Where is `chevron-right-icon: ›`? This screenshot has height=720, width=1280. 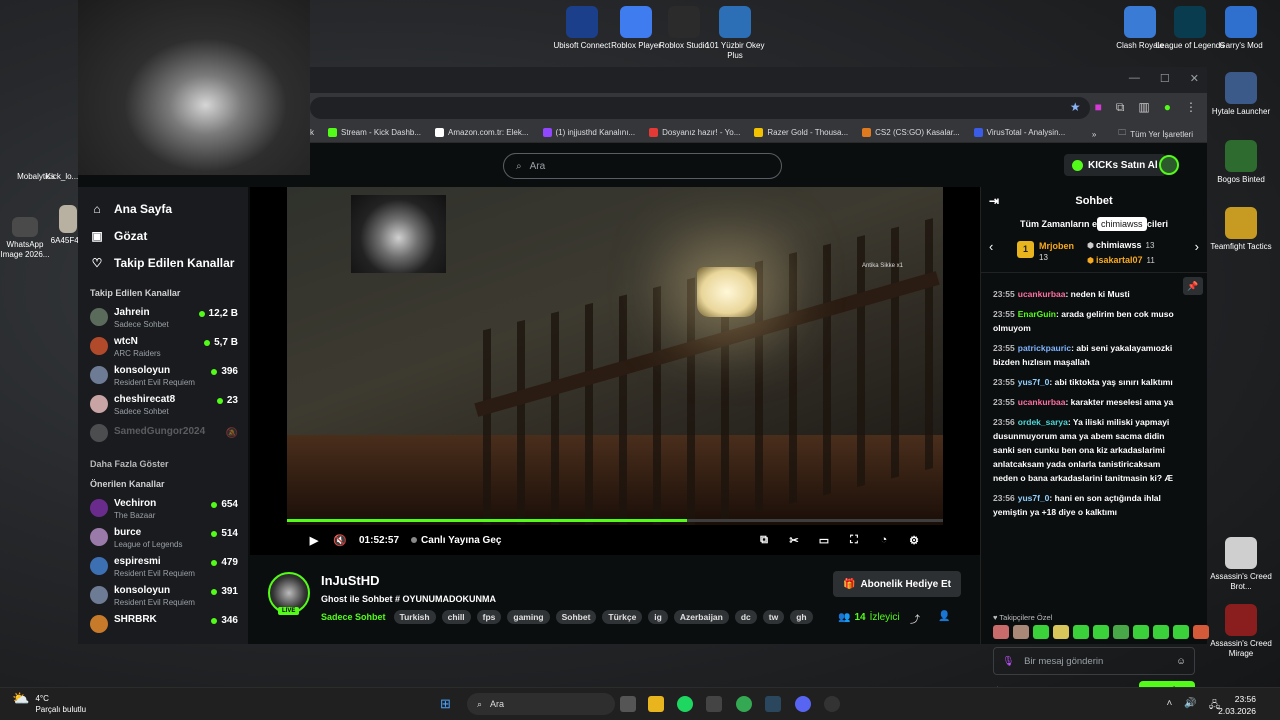 chevron-right-icon: › is located at coordinates (1197, 246).